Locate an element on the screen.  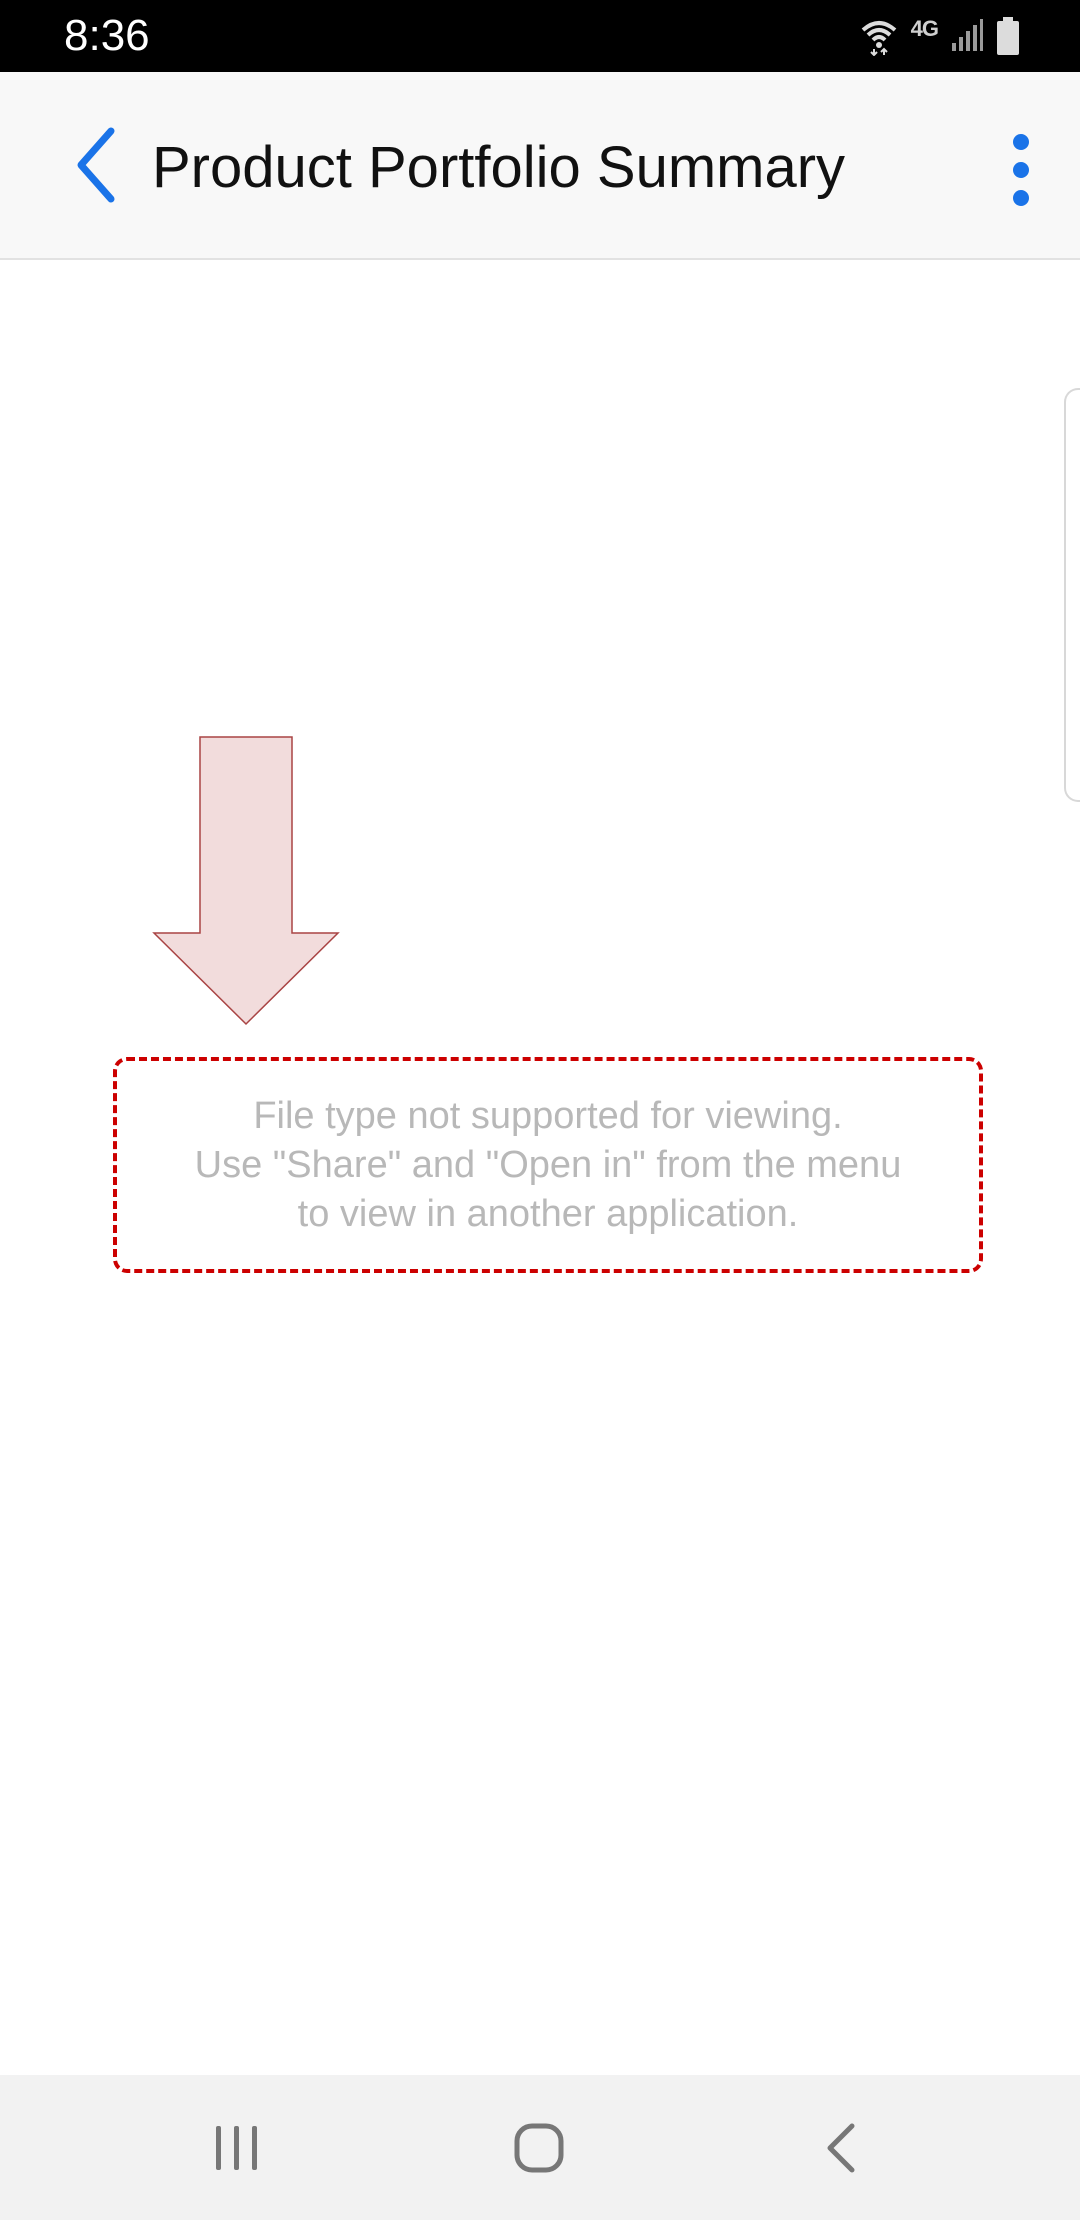
scroll-handle is located at coordinates (1072, 595).